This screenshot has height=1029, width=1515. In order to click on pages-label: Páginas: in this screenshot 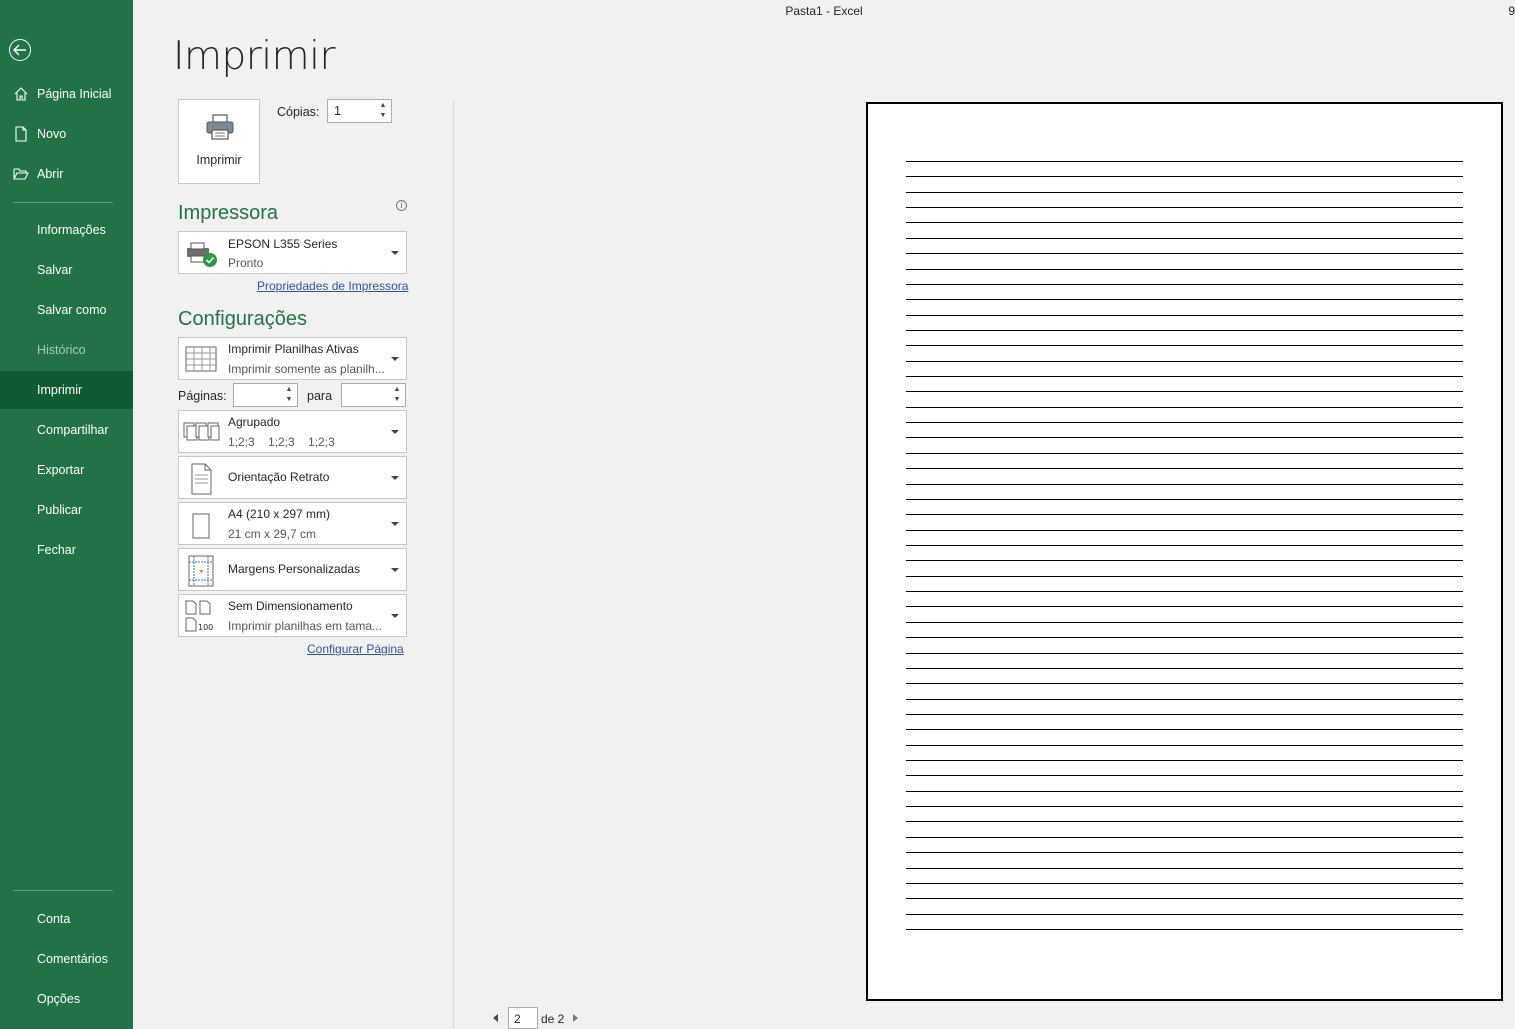, I will do `click(202, 396)`.